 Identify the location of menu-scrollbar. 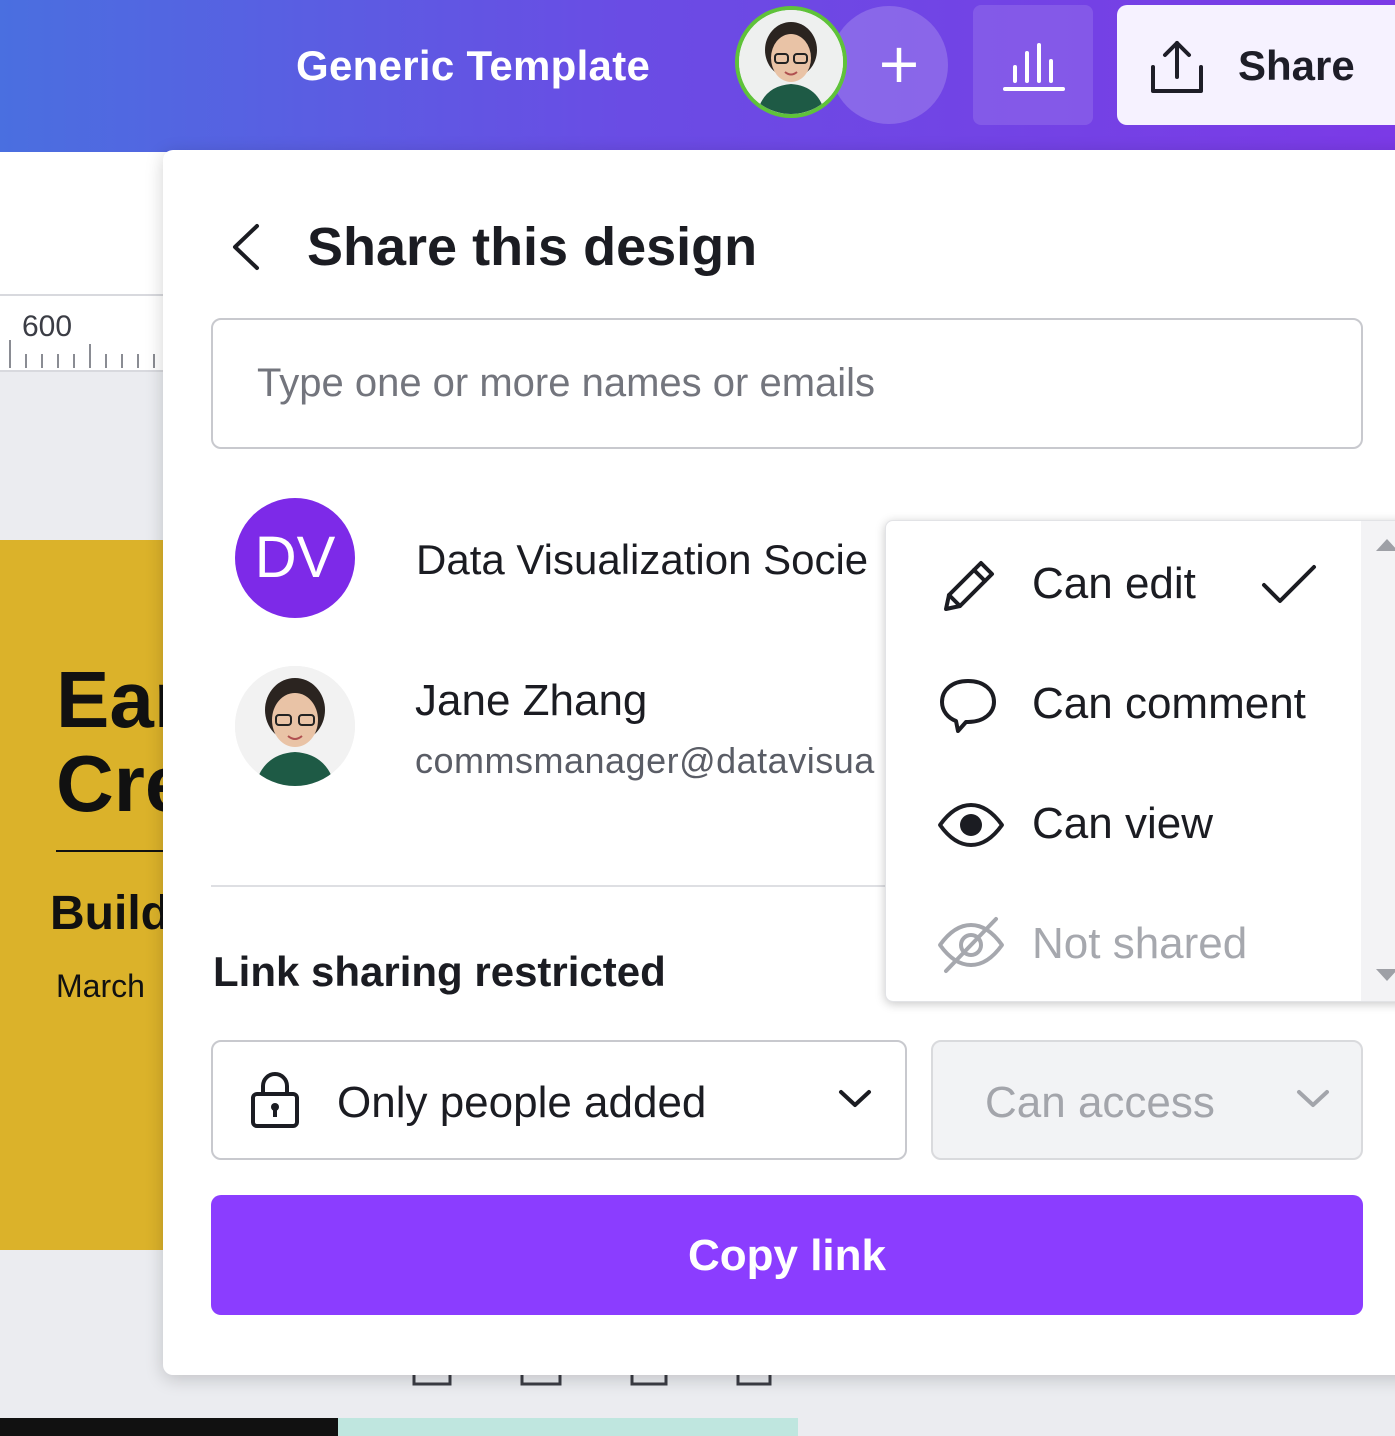
(1378, 761).